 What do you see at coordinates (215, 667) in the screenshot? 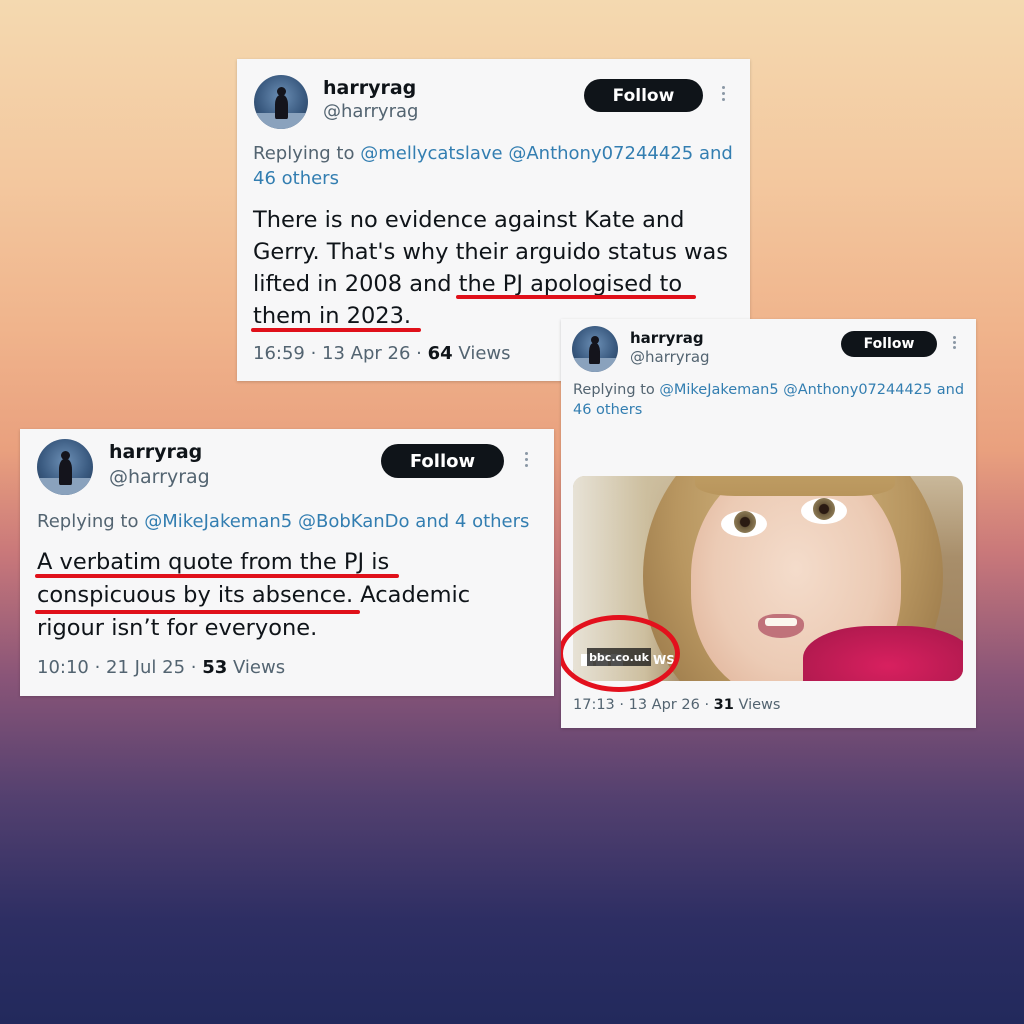
I see `views-count: 53` at bounding box center [215, 667].